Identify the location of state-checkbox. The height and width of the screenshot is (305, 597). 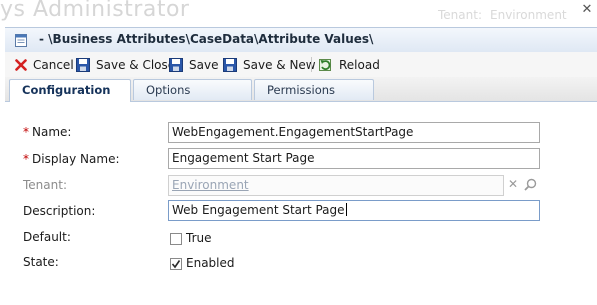
(176, 264).